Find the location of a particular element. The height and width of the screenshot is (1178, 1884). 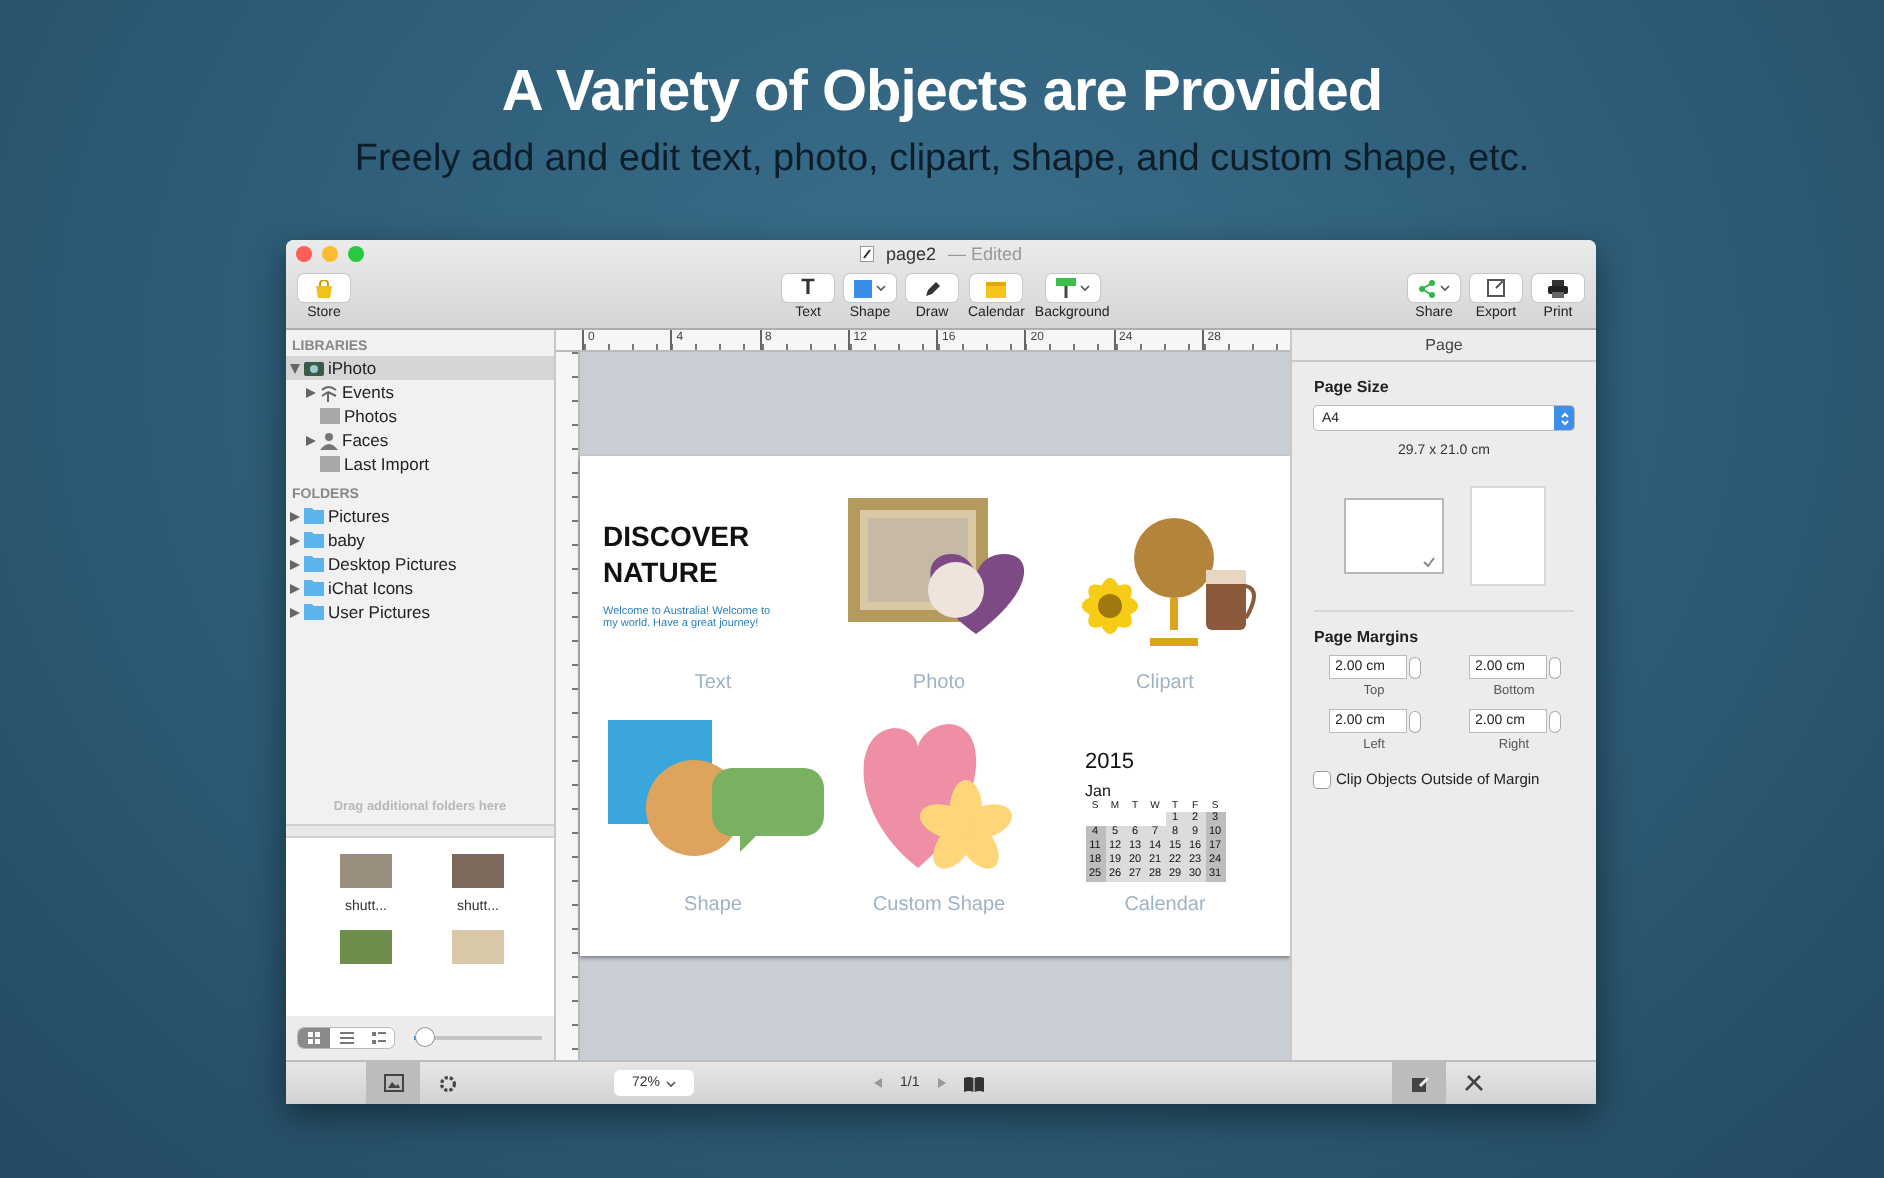

calendar-icon is located at coordinates (996, 288).